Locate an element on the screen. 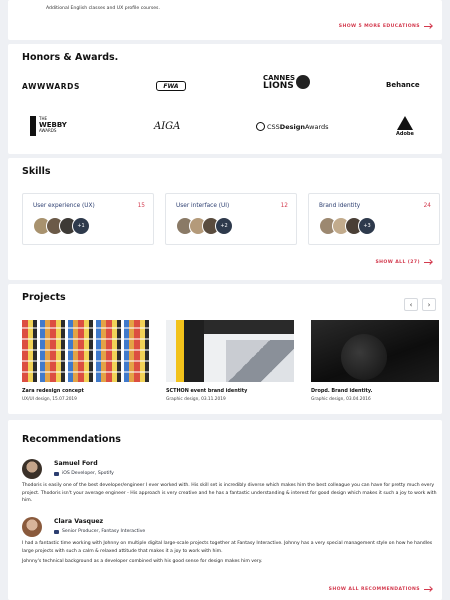 This screenshot has width=450, height=600. css-design: Design is located at coordinates (292, 126).